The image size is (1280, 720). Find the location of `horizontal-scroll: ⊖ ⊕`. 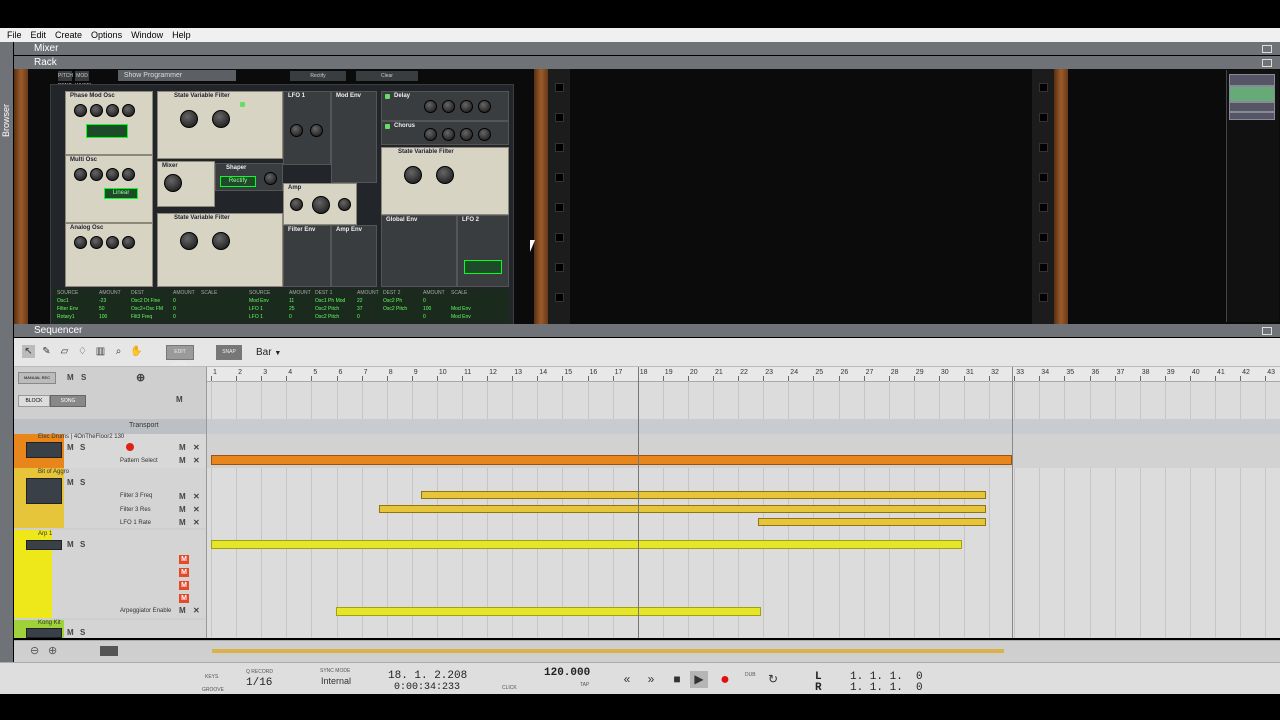

horizontal-scroll: ⊖ ⊕ is located at coordinates (647, 651).